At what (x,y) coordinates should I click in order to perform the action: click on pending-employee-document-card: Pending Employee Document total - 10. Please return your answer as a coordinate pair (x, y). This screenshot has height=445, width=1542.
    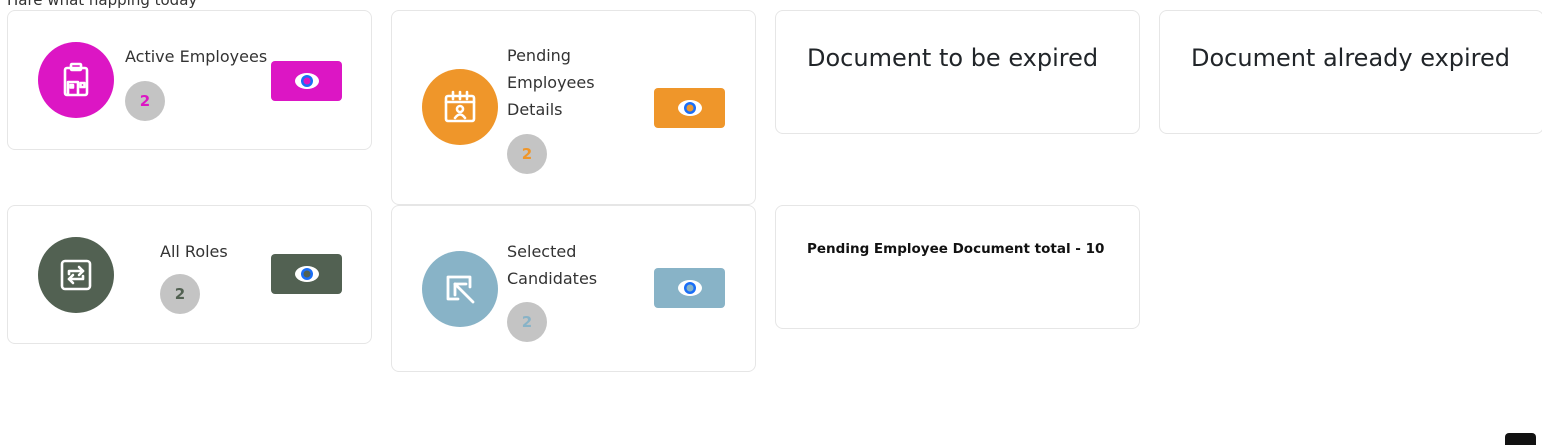
    Looking at the image, I should click on (957, 267).